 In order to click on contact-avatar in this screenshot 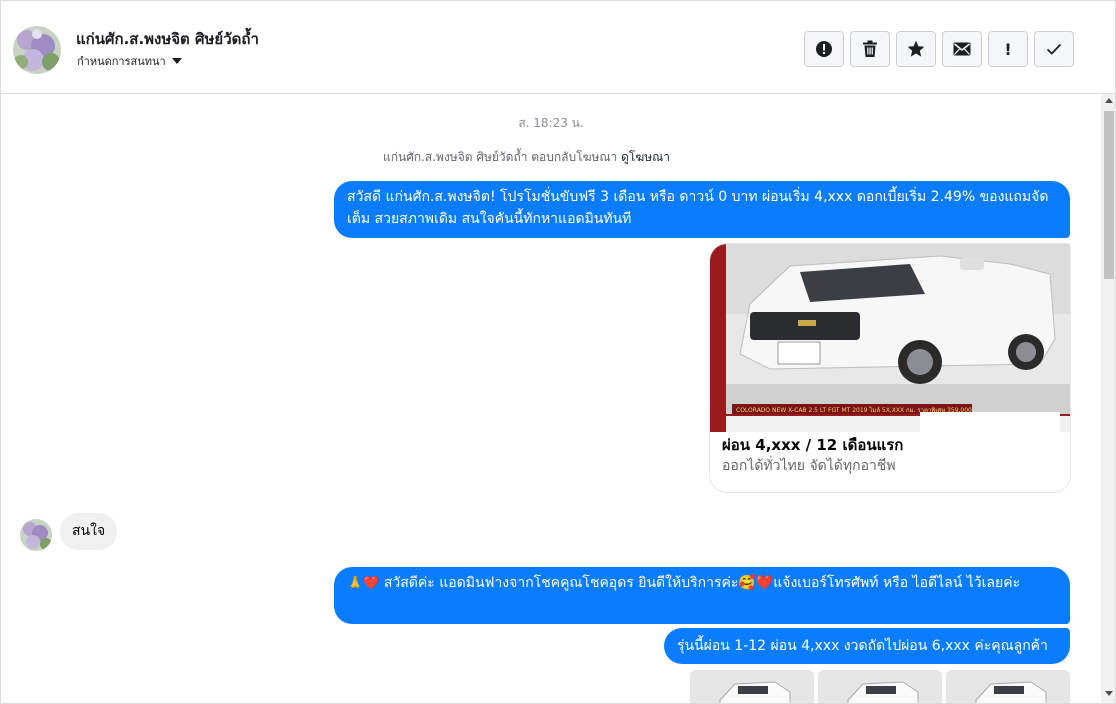, I will do `click(37, 50)`.